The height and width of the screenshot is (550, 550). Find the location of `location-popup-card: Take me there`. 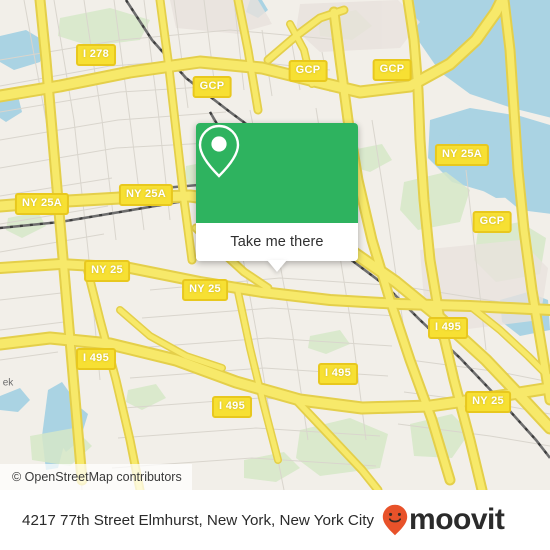

location-popup-card: Take me there is located at coordinates (277, 197).